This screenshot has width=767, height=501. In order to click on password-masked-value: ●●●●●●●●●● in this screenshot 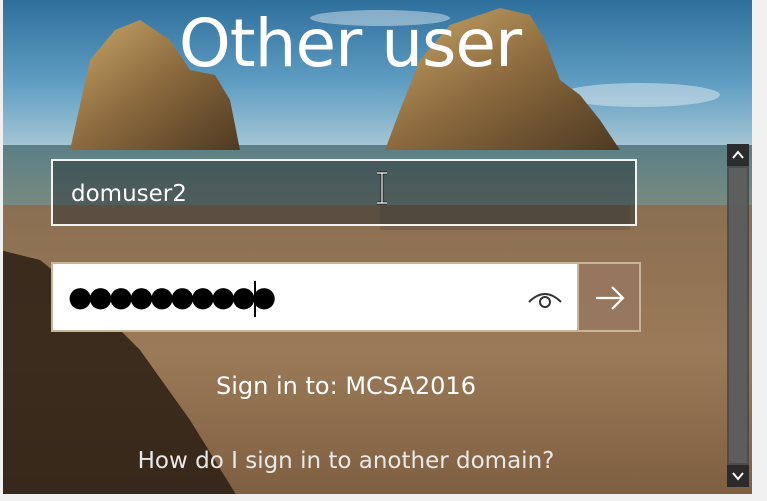, I will do `click(172, 296)`.